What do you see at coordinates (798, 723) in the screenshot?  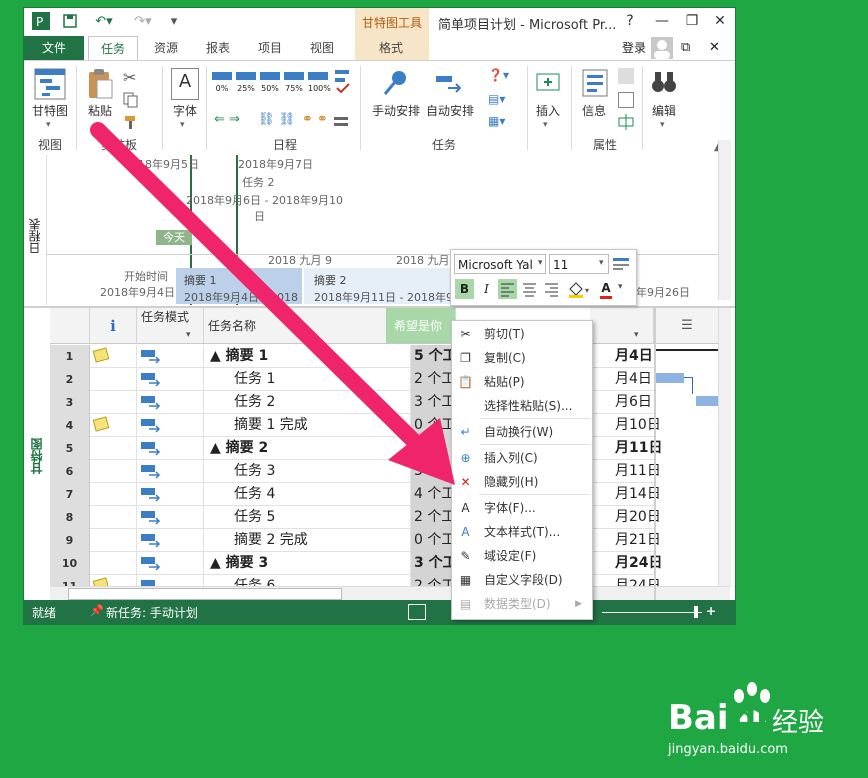 I see `watermark-cn: 经验` at bounding box center [798, 723].